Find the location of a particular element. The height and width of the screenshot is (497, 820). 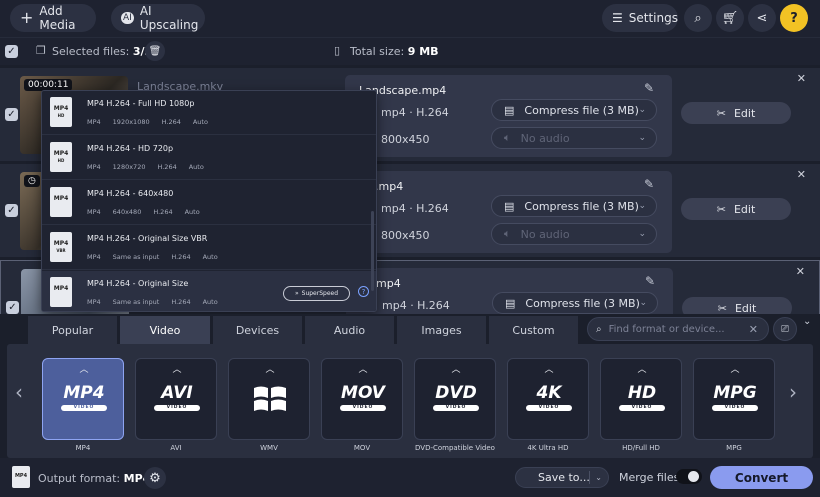

device-detect-button: ⎚ is located at coordinates (785, 329).